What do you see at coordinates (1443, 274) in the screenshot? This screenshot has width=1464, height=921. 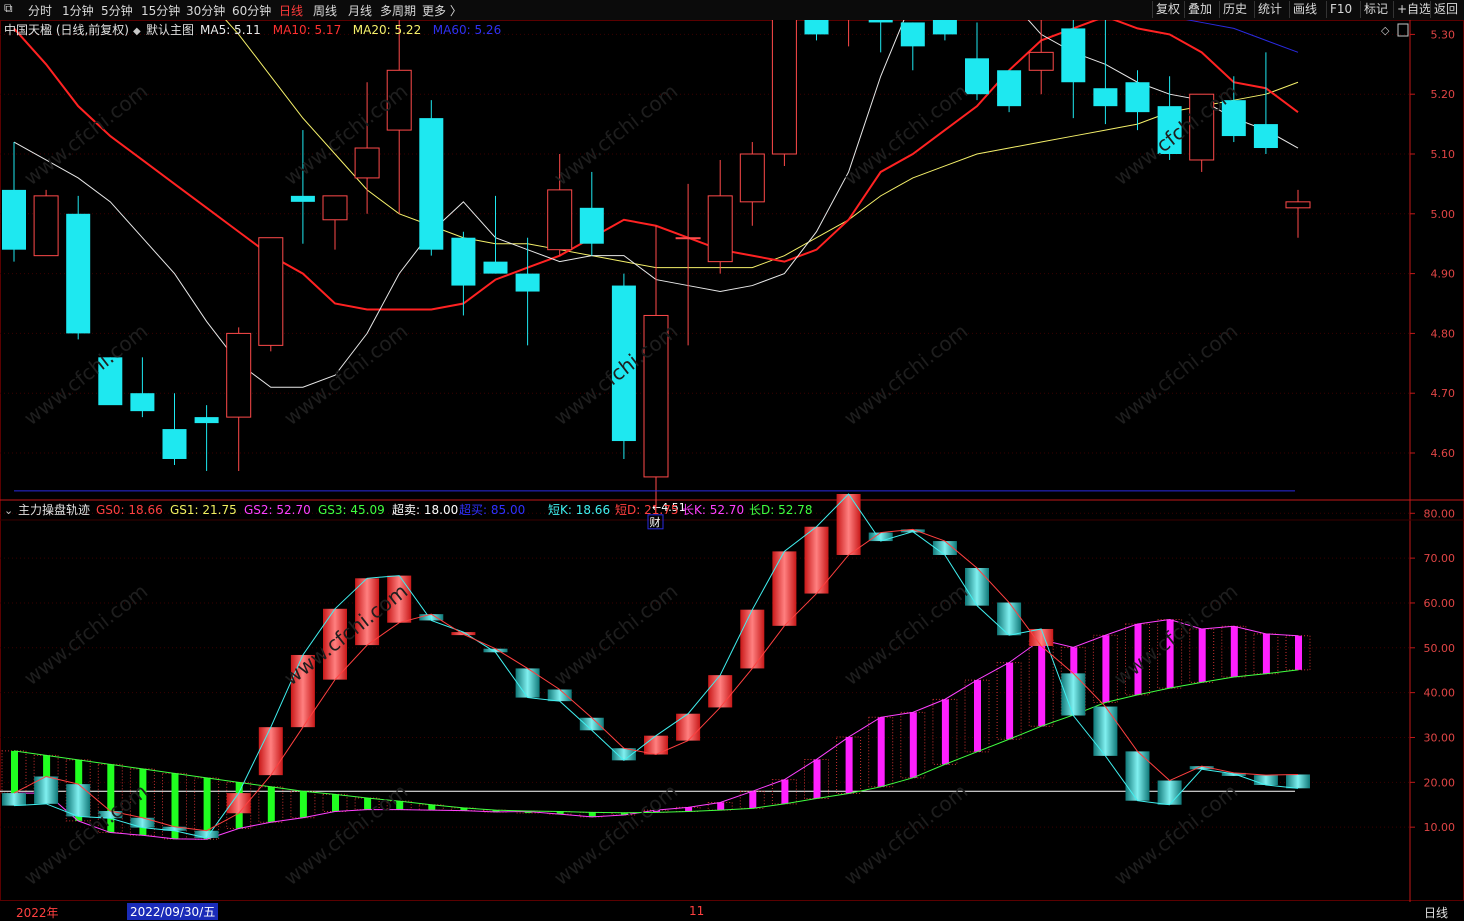 I see `price-tick-label: 4.90` at bounding box center [1443, 274].